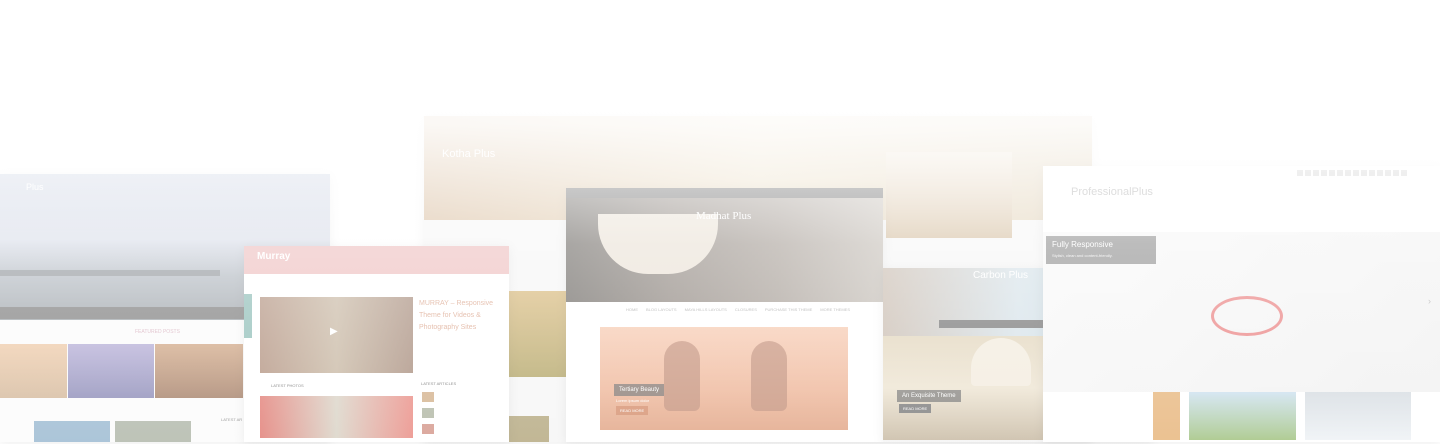 Image resolution: width=1440 pixels, height=444 pixels. I want to click on thumb-field, so click(1242, 416).